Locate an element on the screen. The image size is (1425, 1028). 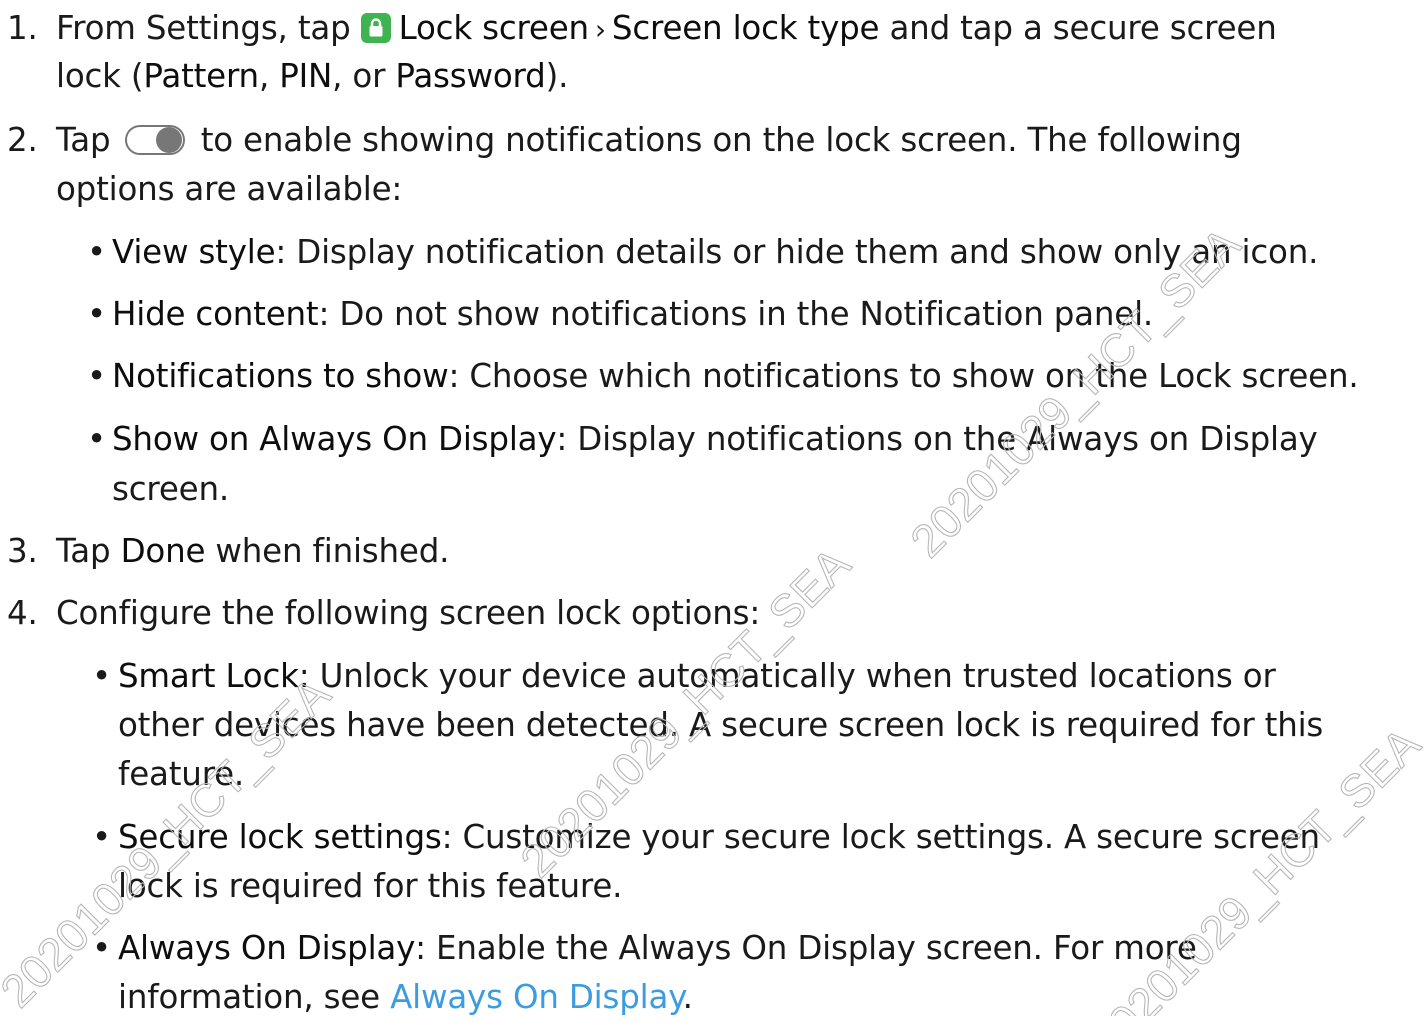
chevron-right-icon: › is located at coordinates (600, 29).